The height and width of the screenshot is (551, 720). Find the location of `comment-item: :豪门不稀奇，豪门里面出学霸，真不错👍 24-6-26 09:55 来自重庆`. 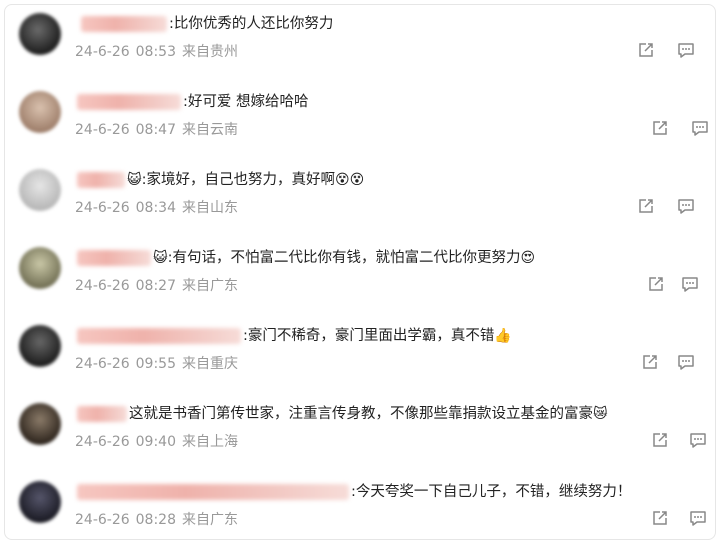

comment-item: :豪门不稀奇，豪门里面出学霸，真不错👍 24-6-26 09:55 来自重庆 is located at coordinates (360, 356).